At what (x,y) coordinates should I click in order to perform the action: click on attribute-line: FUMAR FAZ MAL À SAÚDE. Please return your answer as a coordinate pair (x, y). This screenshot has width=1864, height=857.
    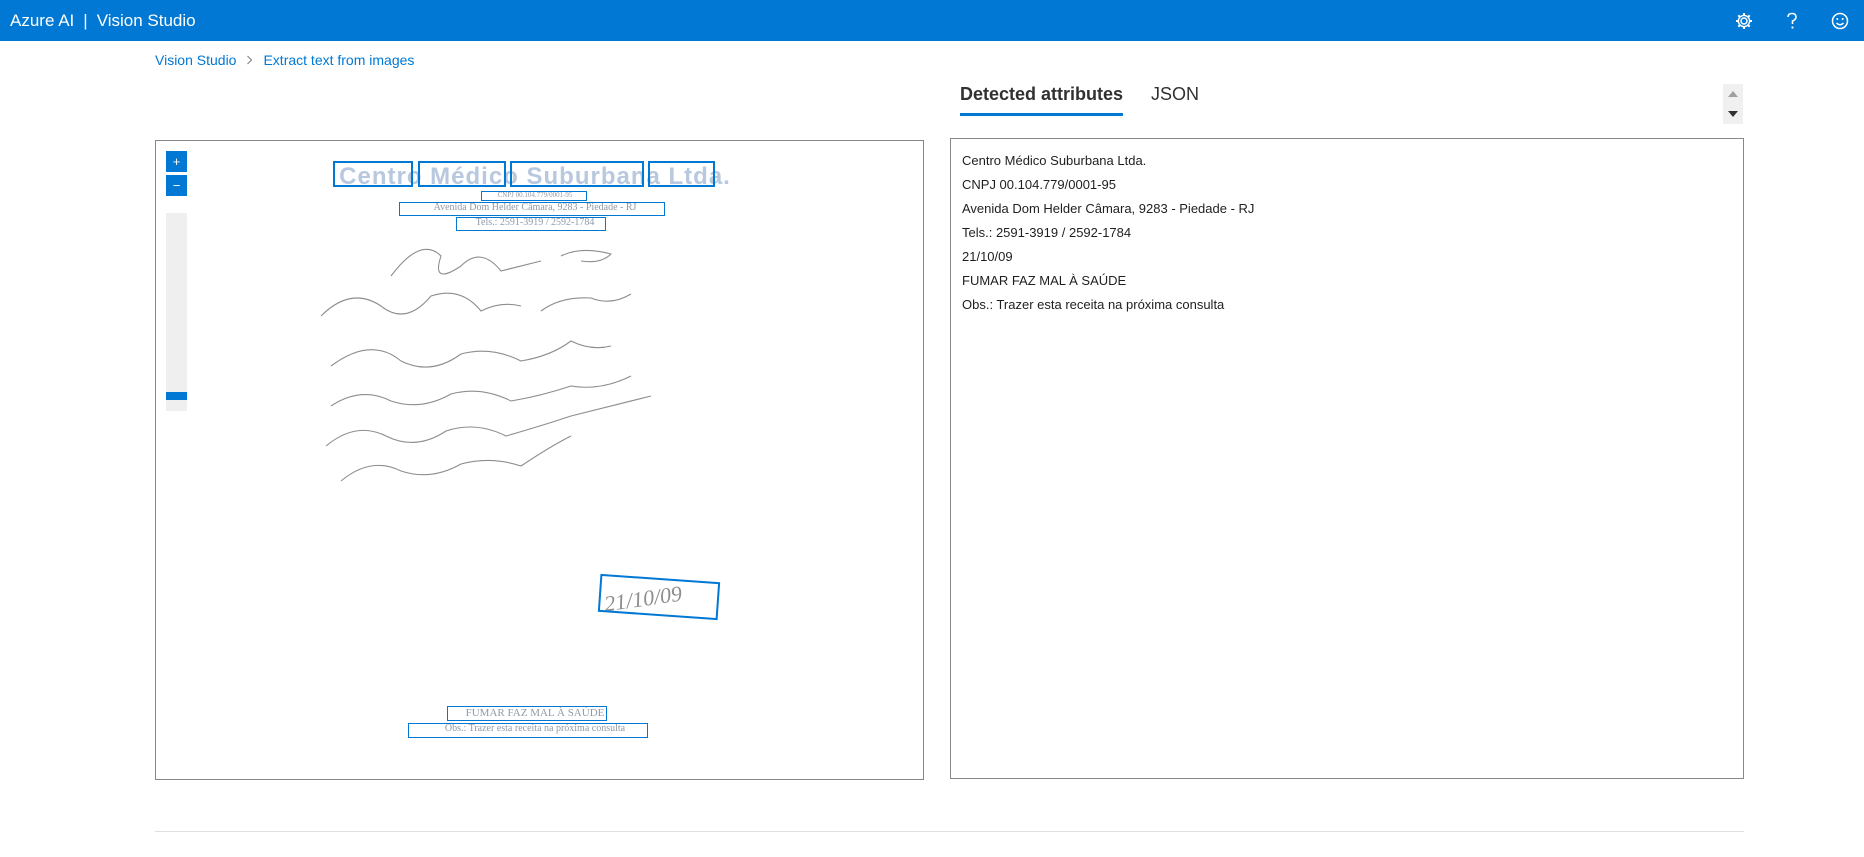
    Looking at the image, I should click on (1044, 280).